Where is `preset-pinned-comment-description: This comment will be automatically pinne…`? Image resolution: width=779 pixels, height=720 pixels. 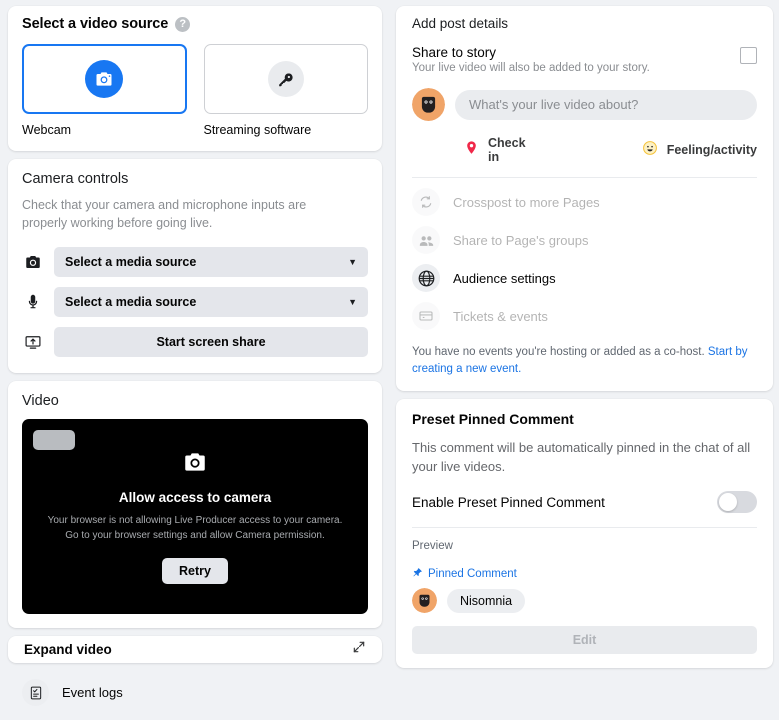 preset-pinned-comment-description: This comment will be automatically pinne… is located at coordinates (581, 457).